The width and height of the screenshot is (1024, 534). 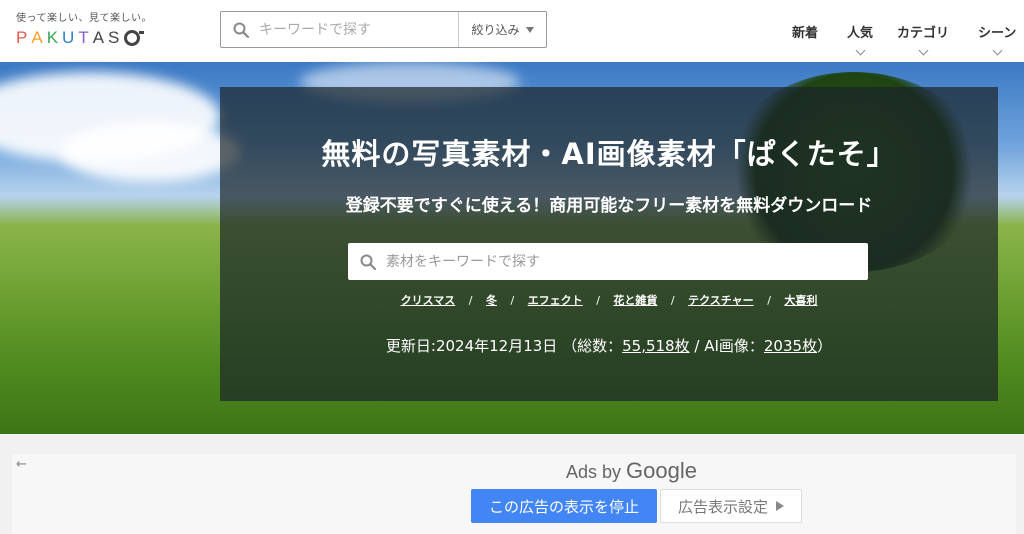 I want to click on site-header: 使って楽しい、見て楽しい。 P A K U T A S 絞り込み 新着 人気, so click(x=512, y=31).